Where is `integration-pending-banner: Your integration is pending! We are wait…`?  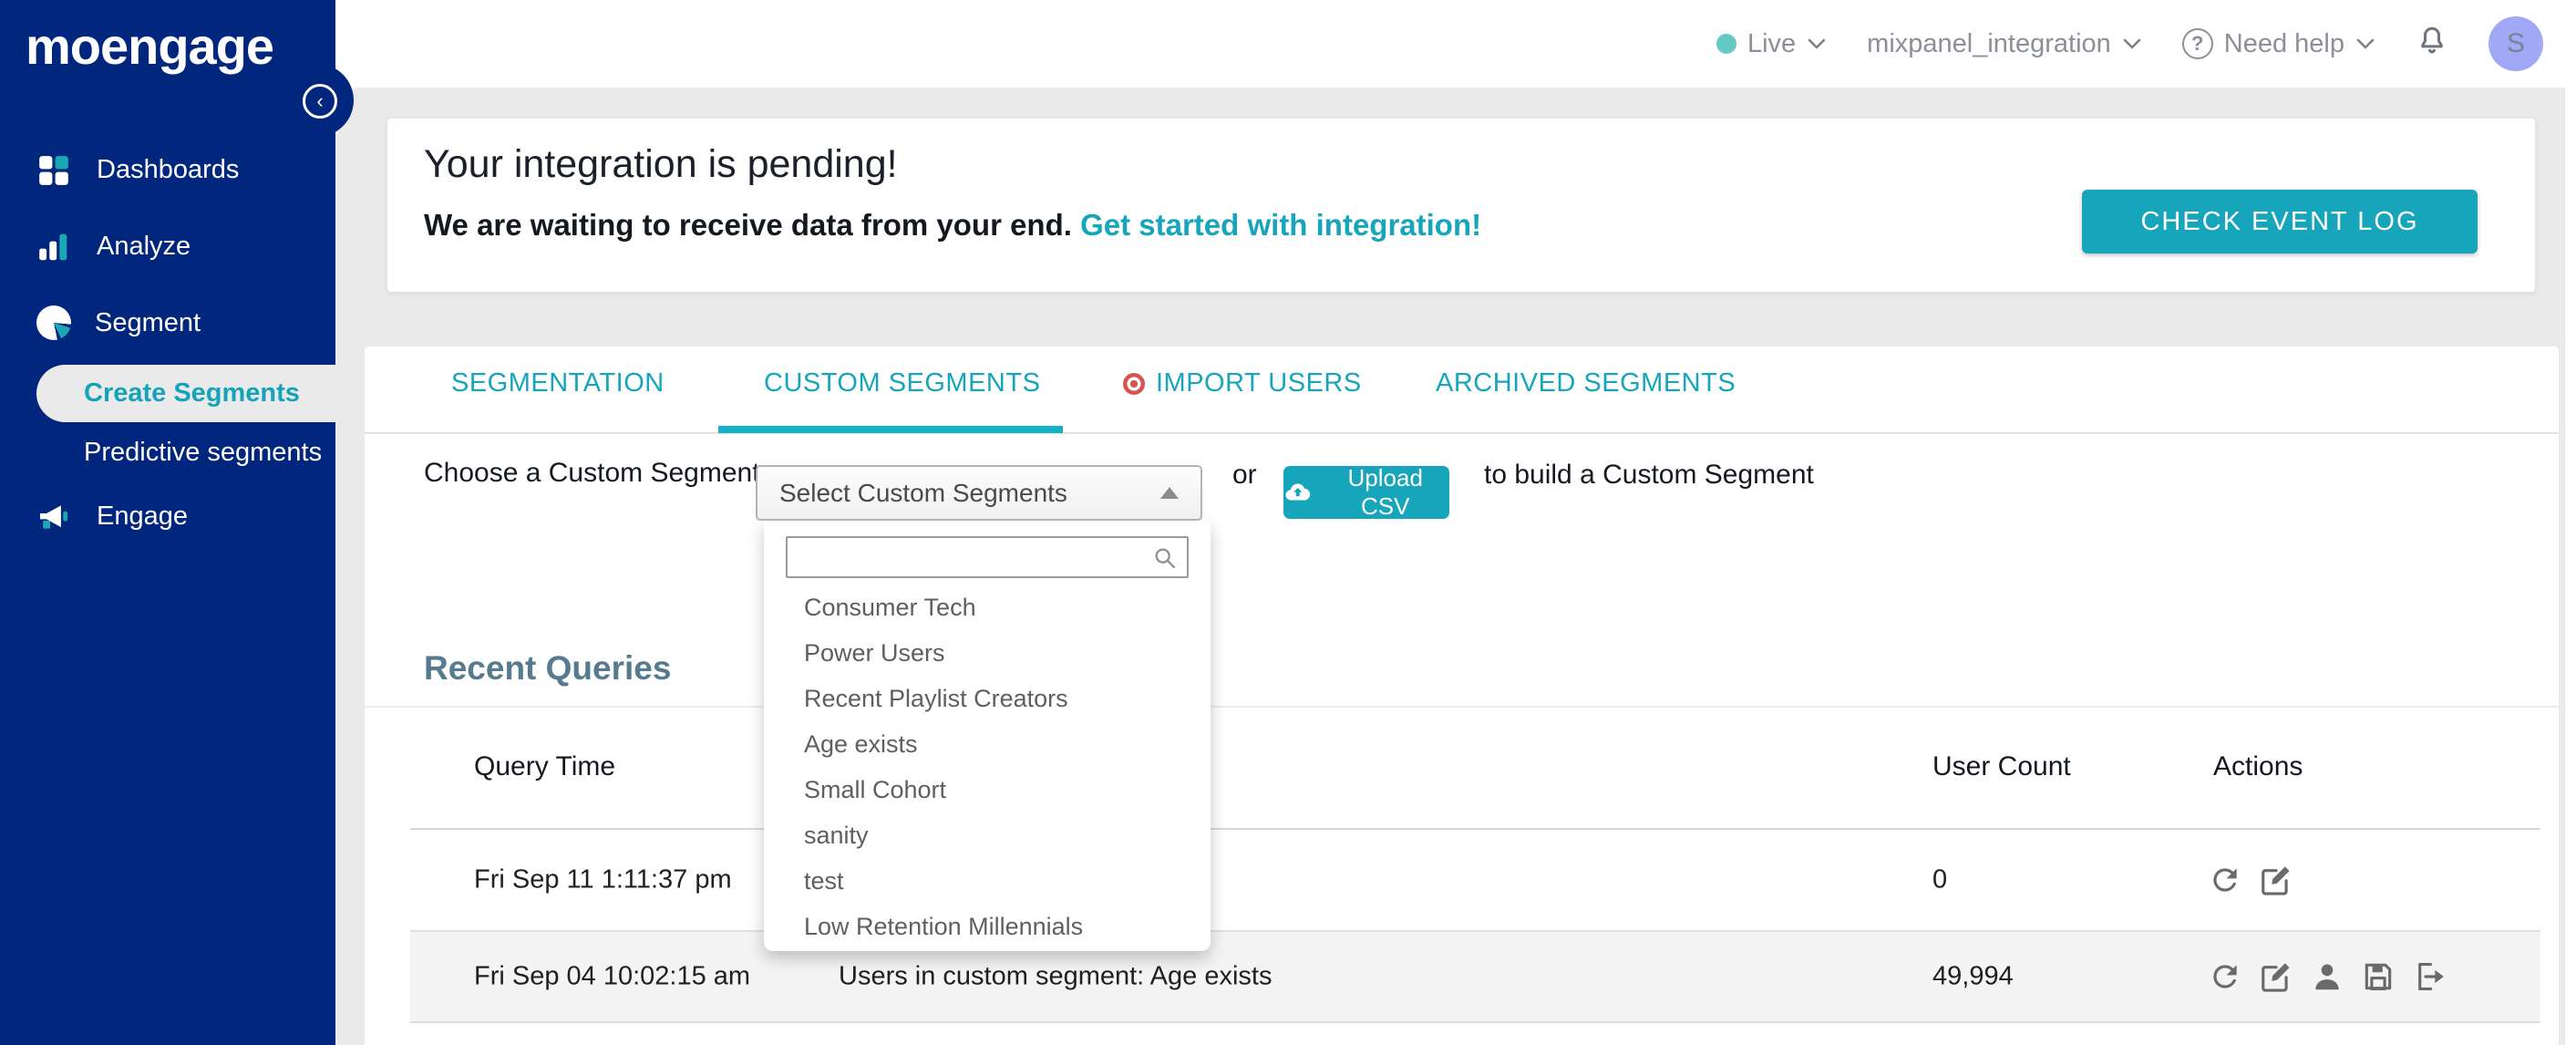
integration-pending-banner: Your integration is pending! We are wait… is located at coordinates (1461, 205).